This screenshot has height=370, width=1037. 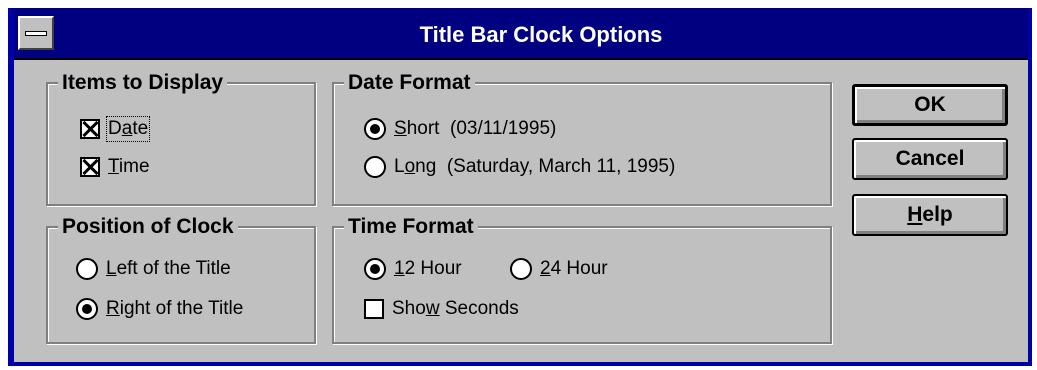 I want to click on help-button: Help, so click(x=930, y=215).